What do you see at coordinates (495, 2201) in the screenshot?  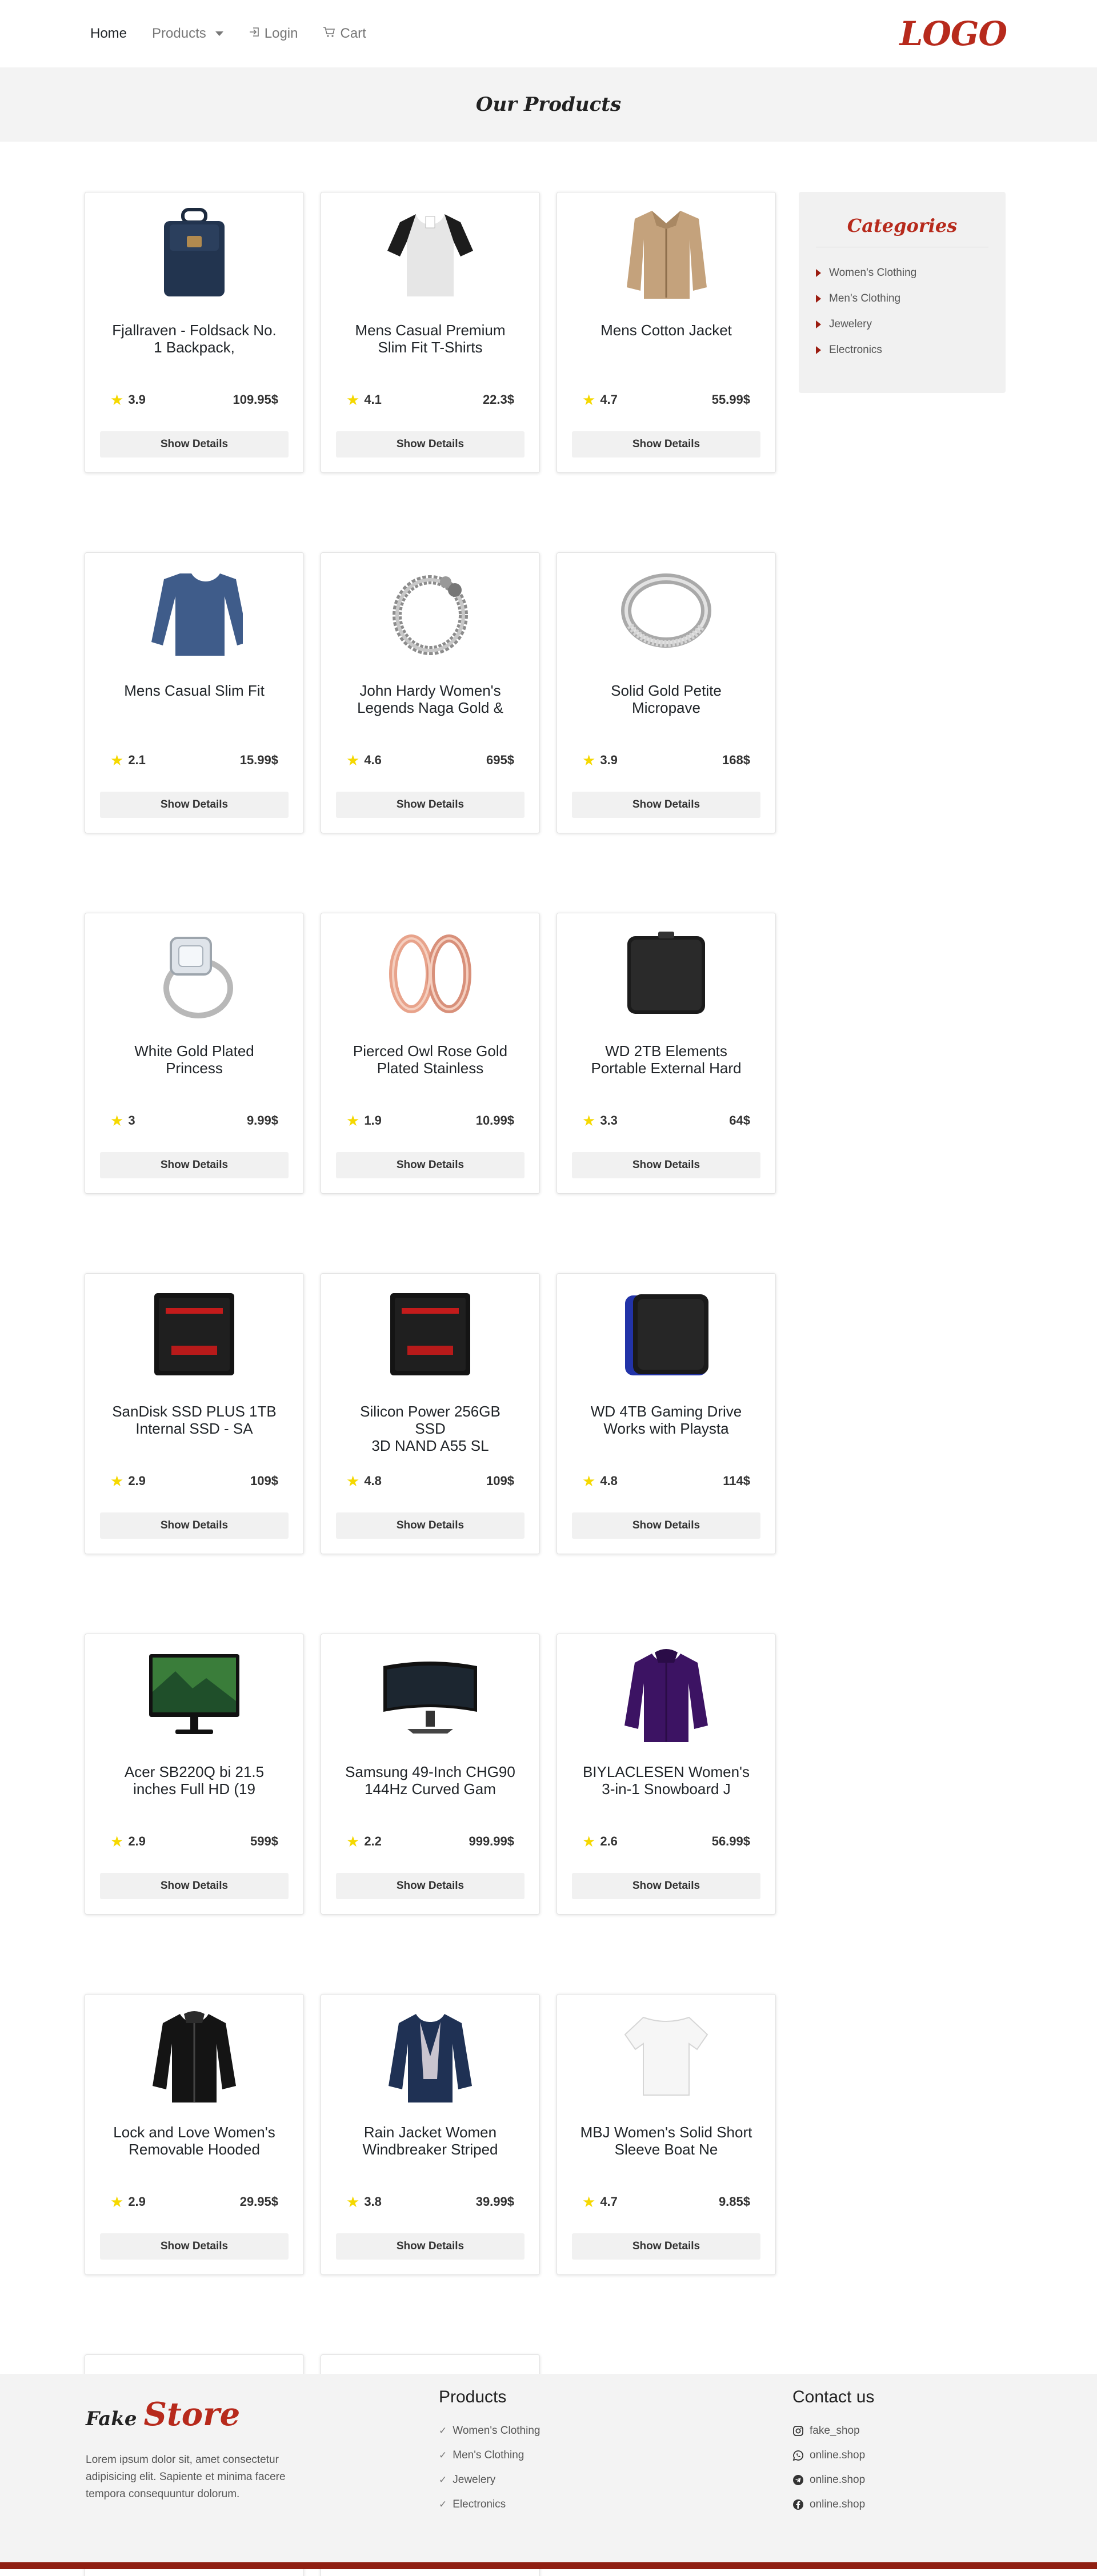 I see `product-price: 39.99$` at bounding box center [495, 2201].